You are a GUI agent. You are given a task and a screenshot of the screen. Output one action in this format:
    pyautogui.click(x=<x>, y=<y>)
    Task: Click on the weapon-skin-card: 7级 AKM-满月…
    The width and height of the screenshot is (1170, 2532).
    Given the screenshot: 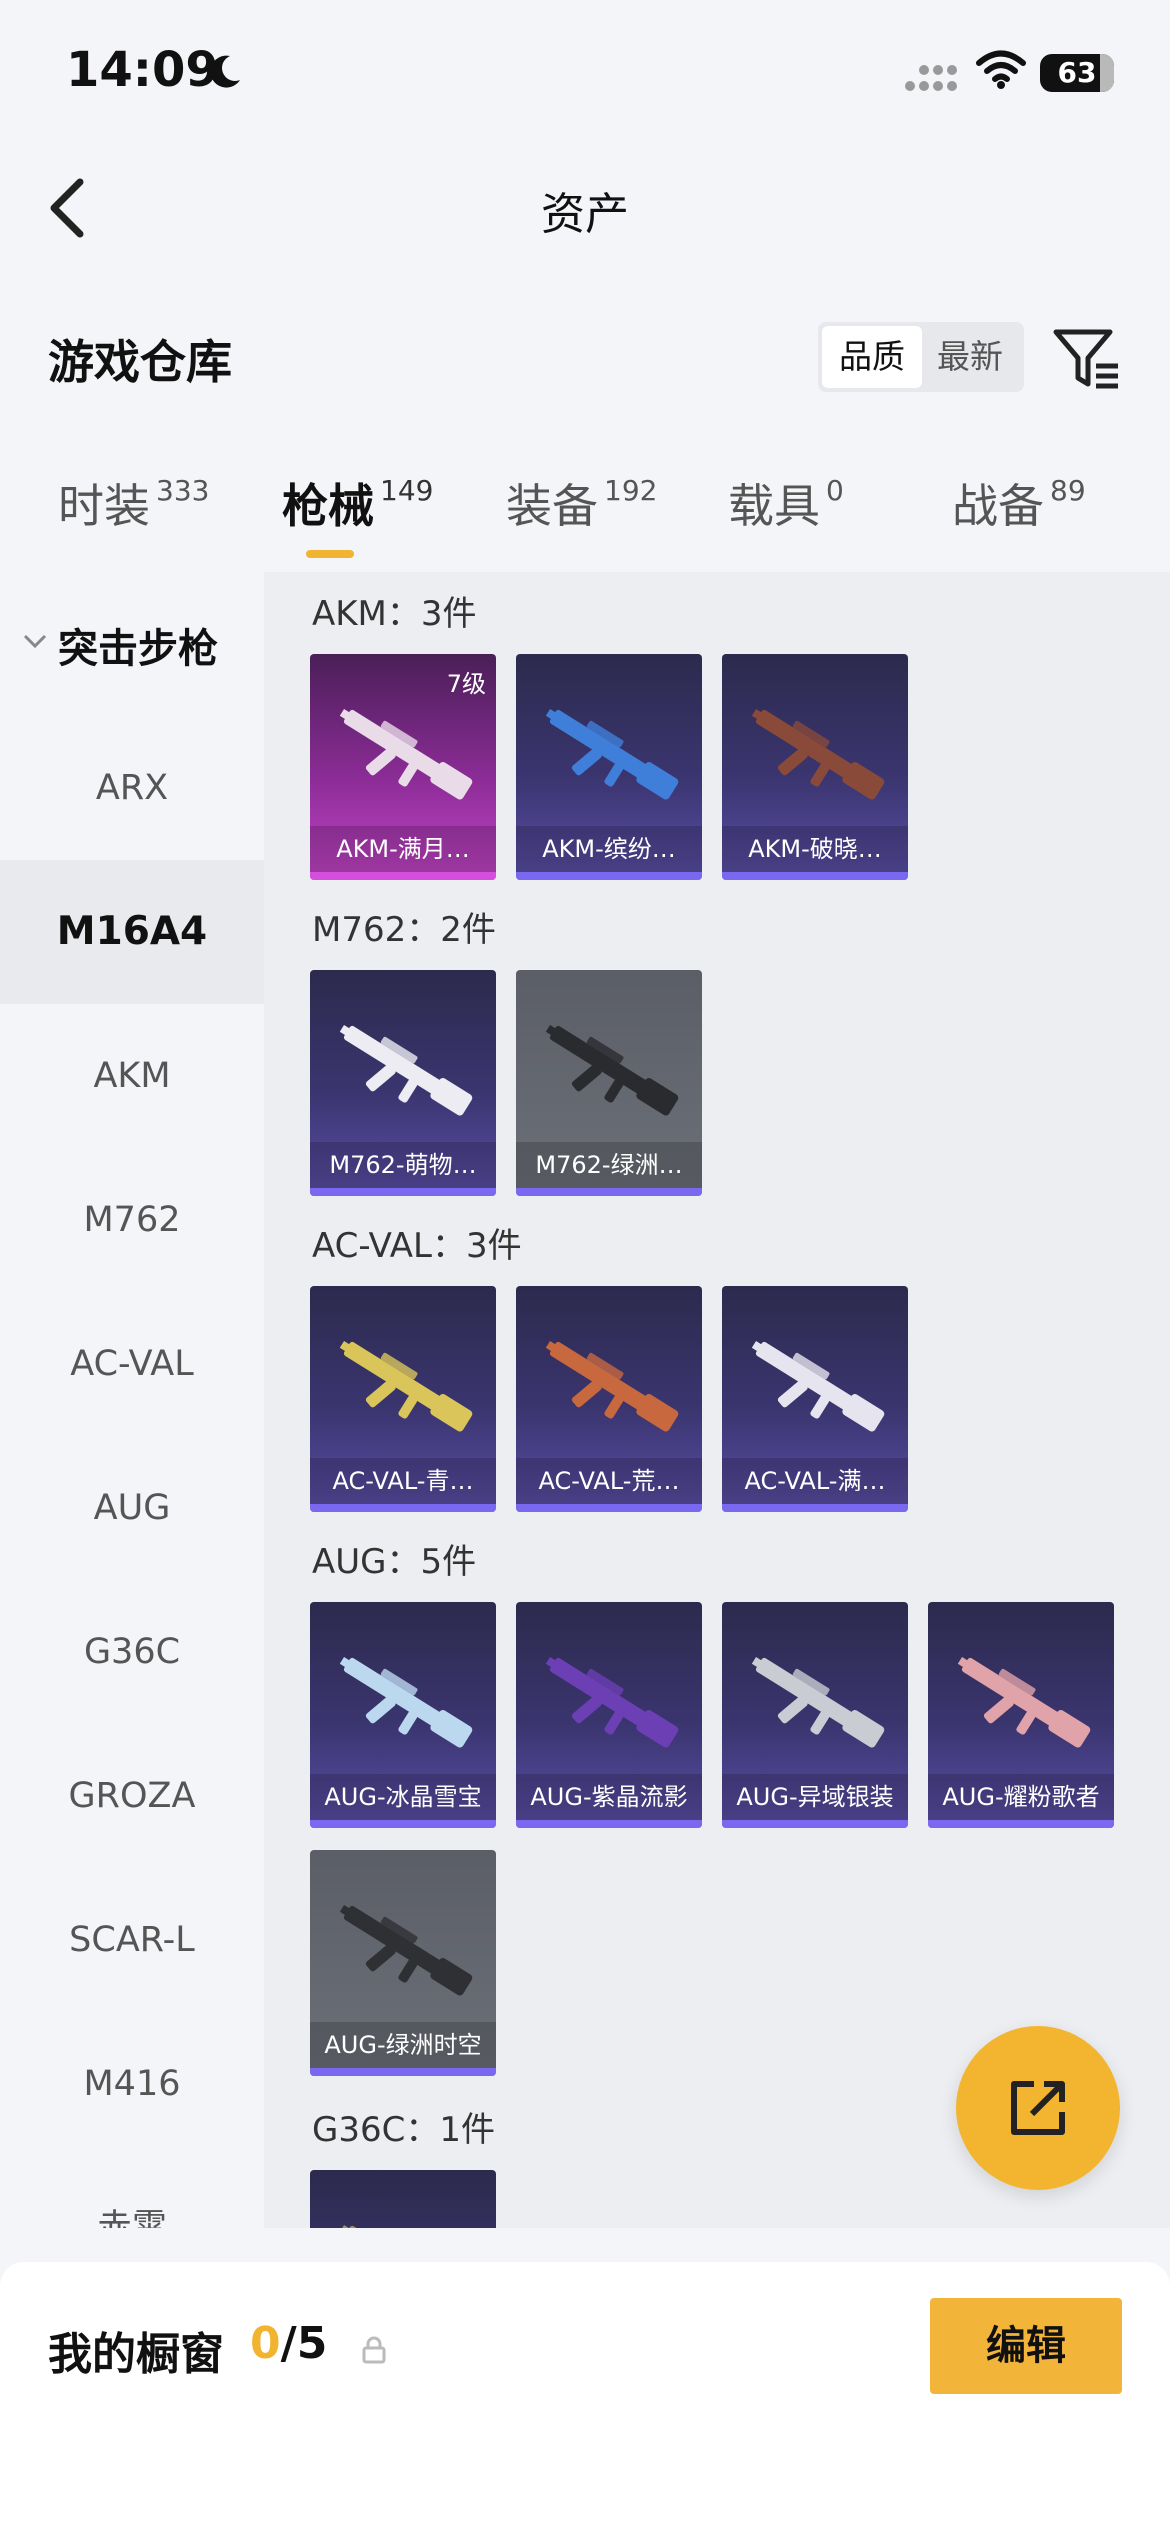 What is the action you would take?
    pyautogui.click(x=403, y=767)
    